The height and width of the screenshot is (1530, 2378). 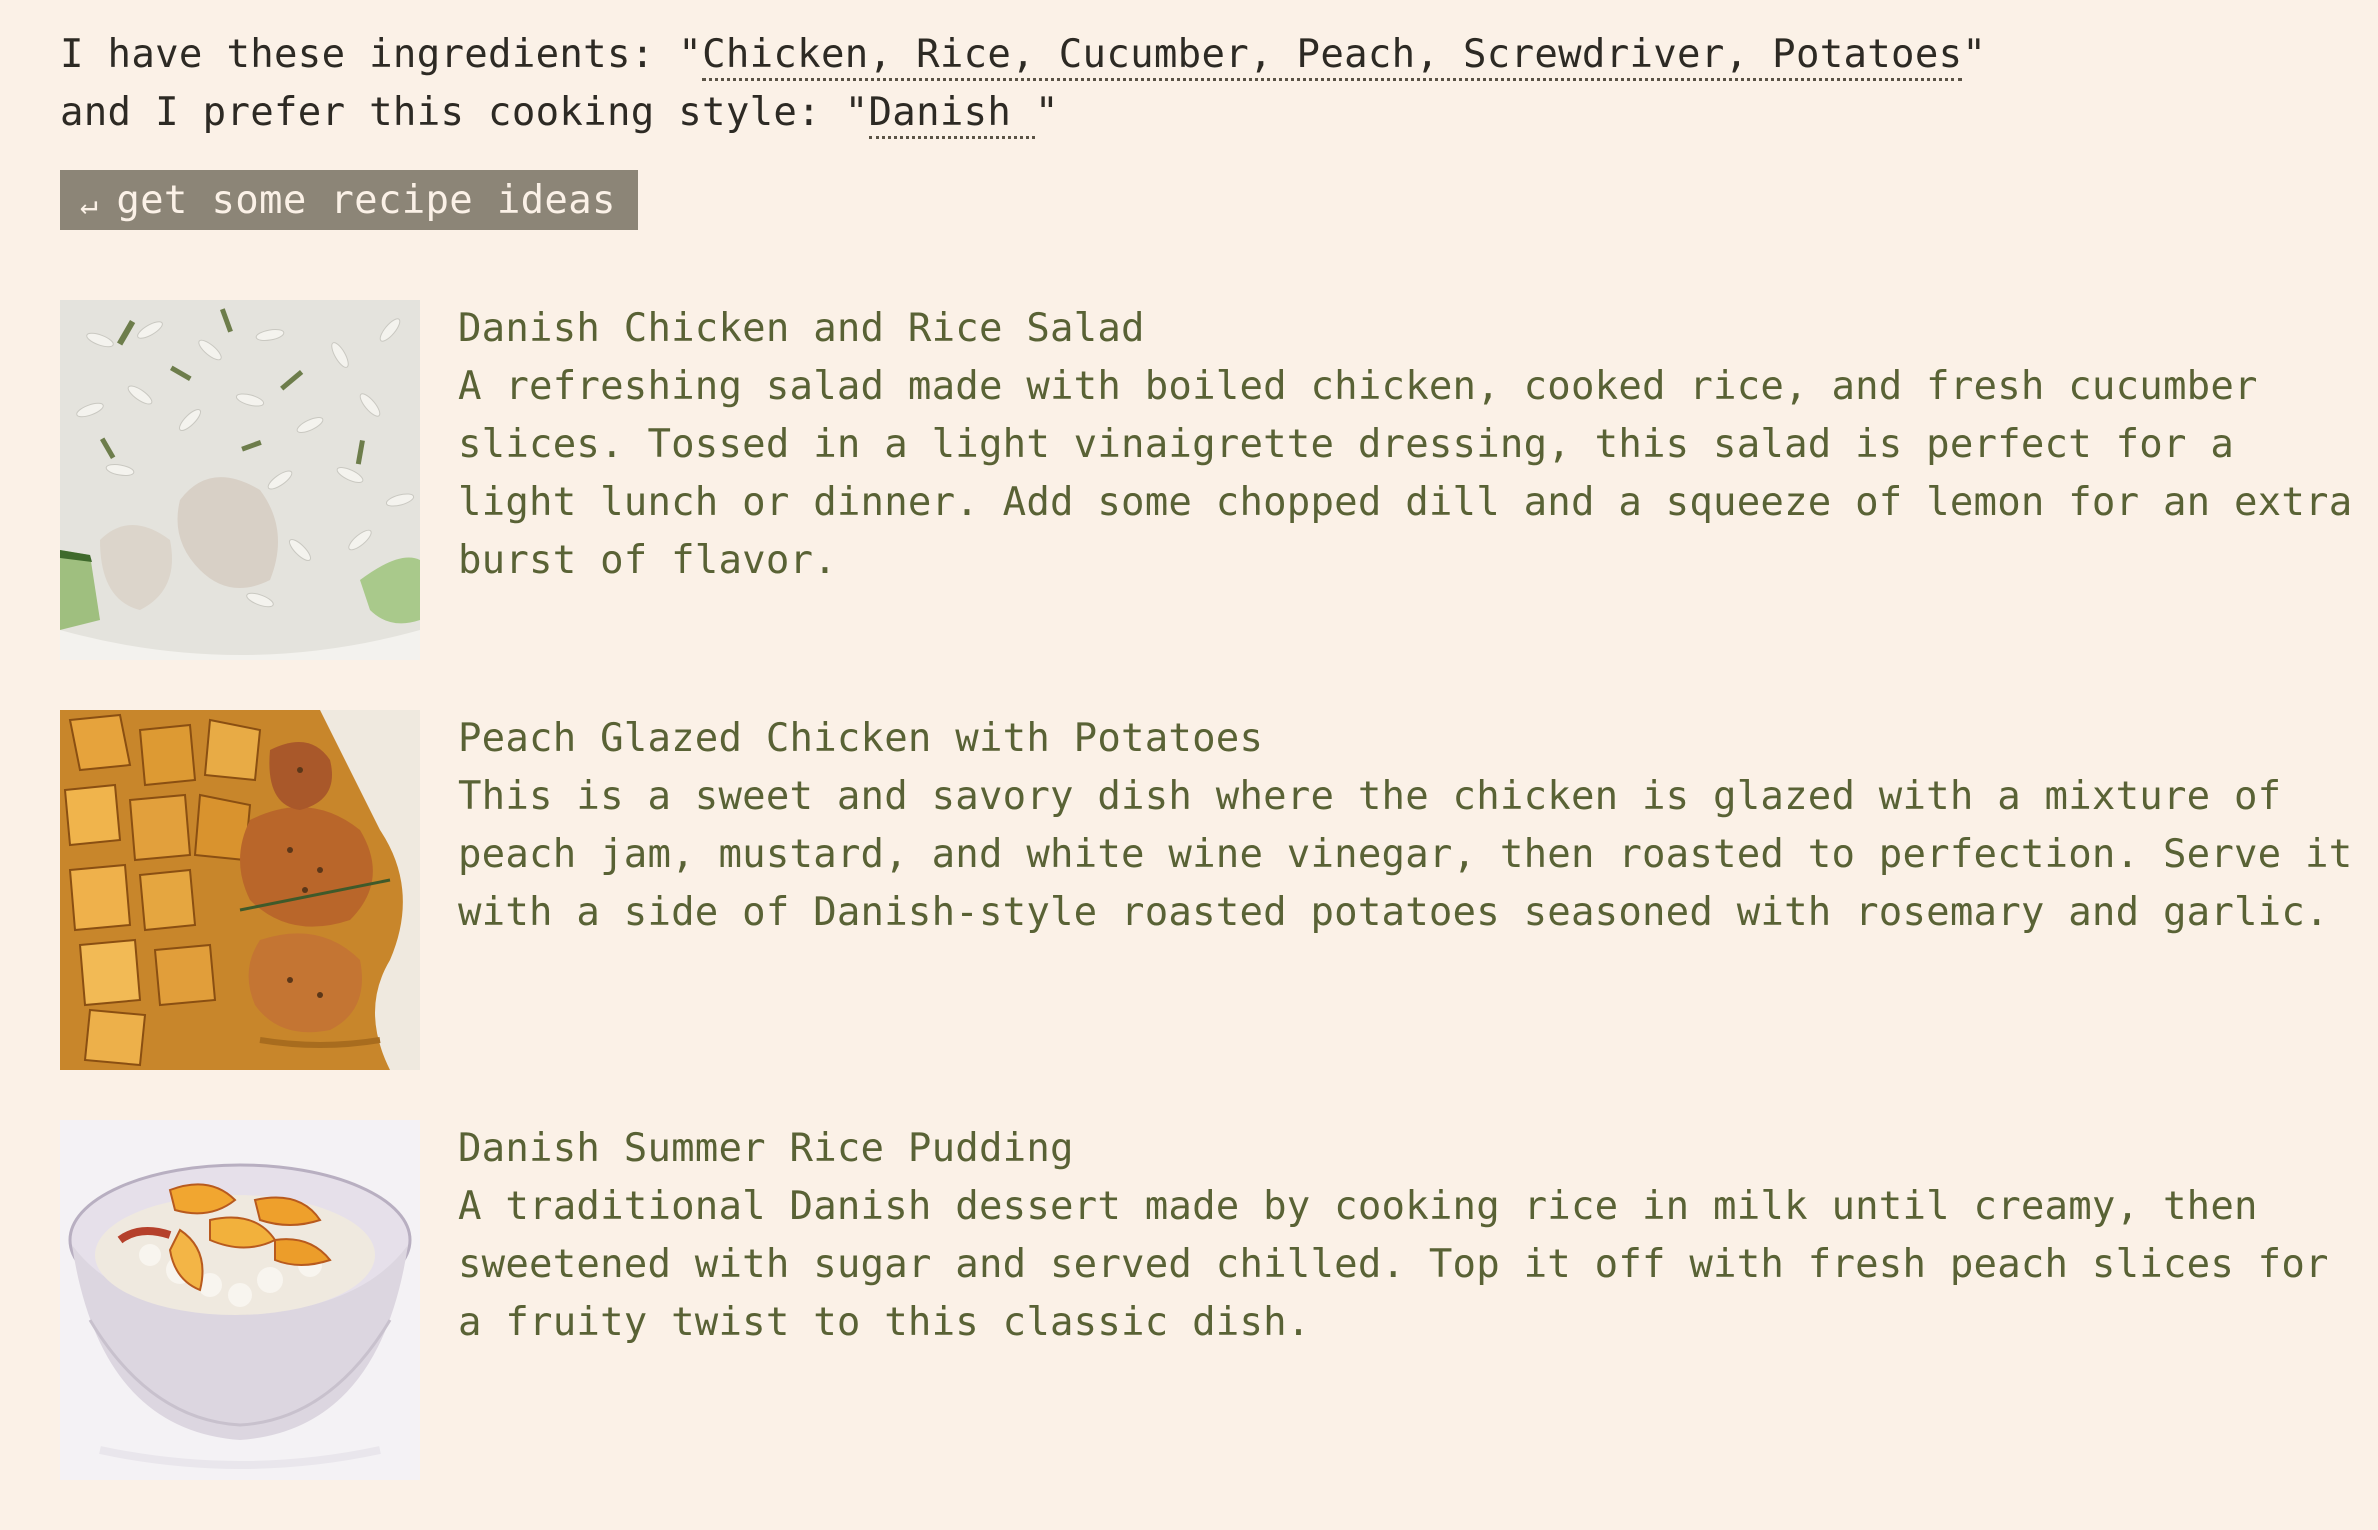 What do you see at coordinates (1047, 112) in the screenshot?
I see `style-suffix: "` at bounding box center [1047, 112].